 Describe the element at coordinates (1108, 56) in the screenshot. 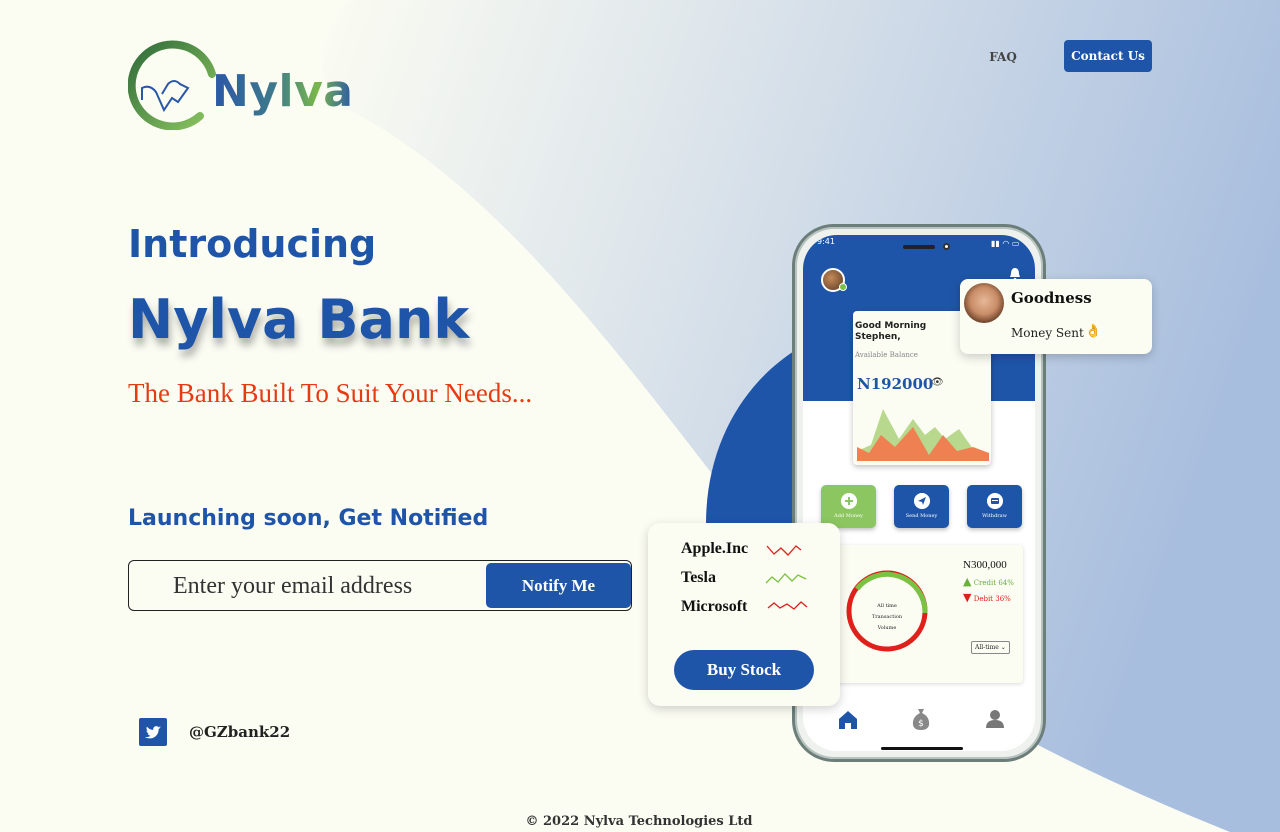

I see `contact-us-button: Contact Us` at that location.